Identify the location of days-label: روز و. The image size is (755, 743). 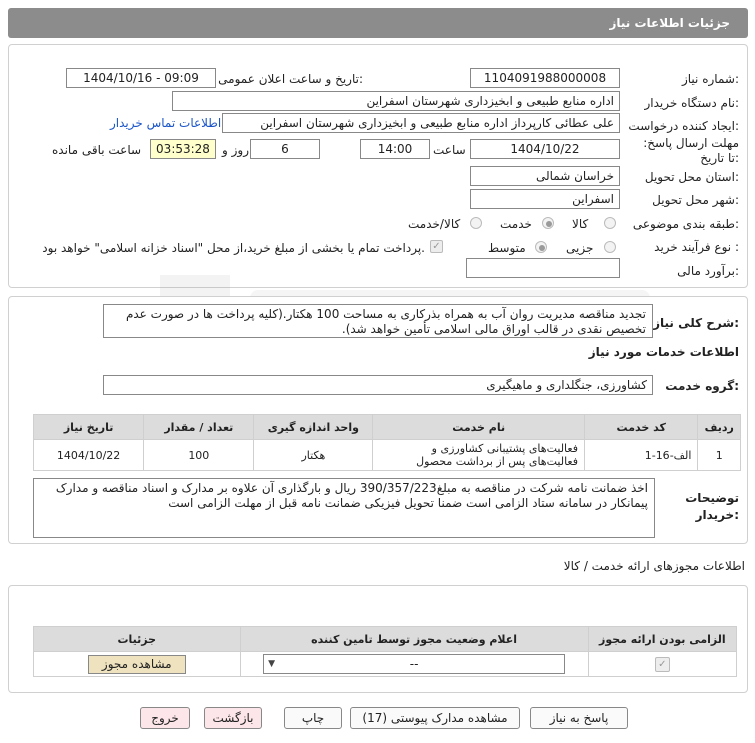
(235, 150).